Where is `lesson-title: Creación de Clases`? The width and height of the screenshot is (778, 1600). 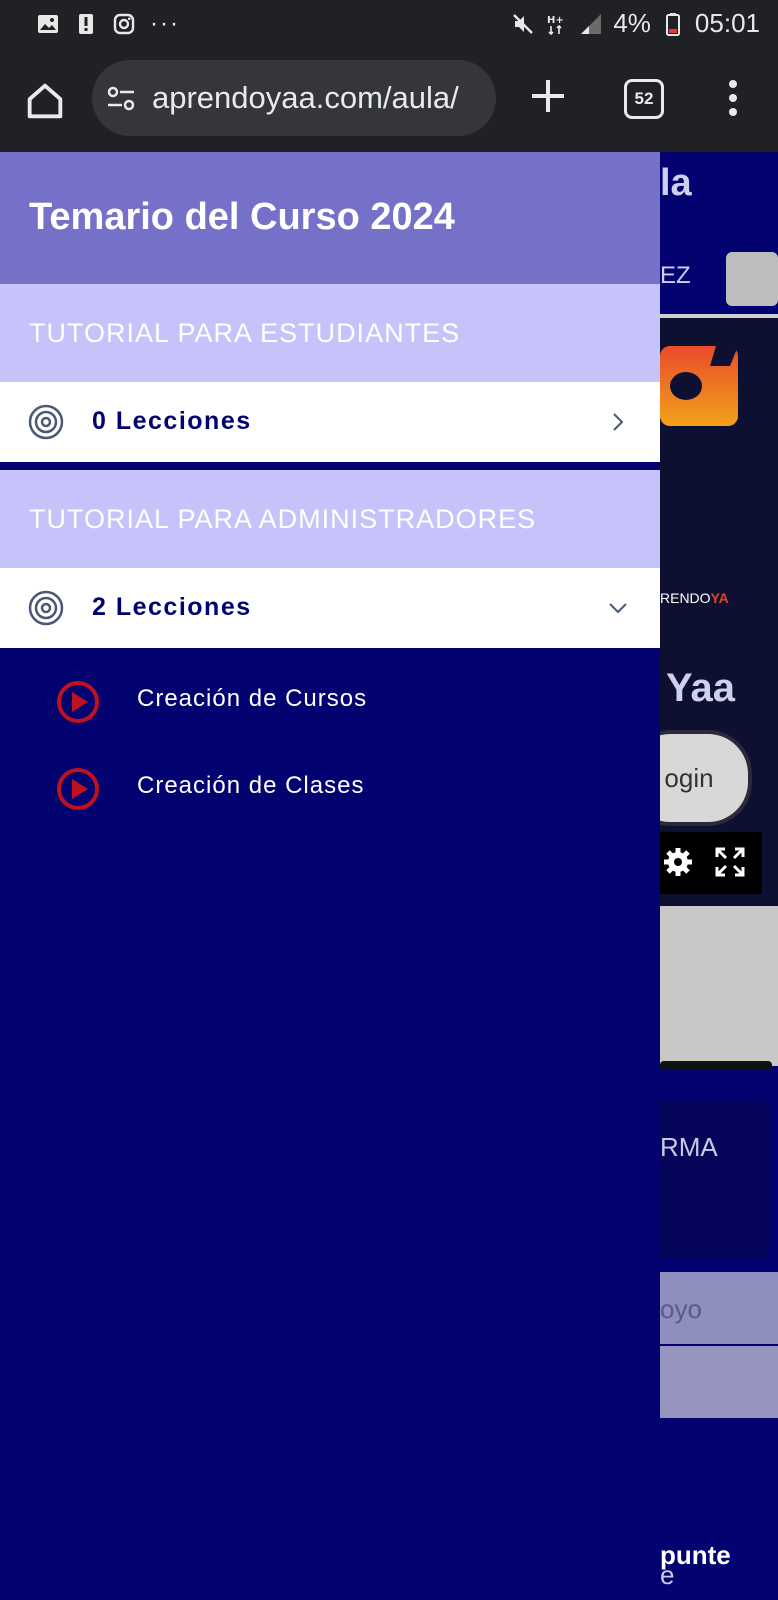 lesson-title: Creación de Clases is located at coordinates (251, 785).